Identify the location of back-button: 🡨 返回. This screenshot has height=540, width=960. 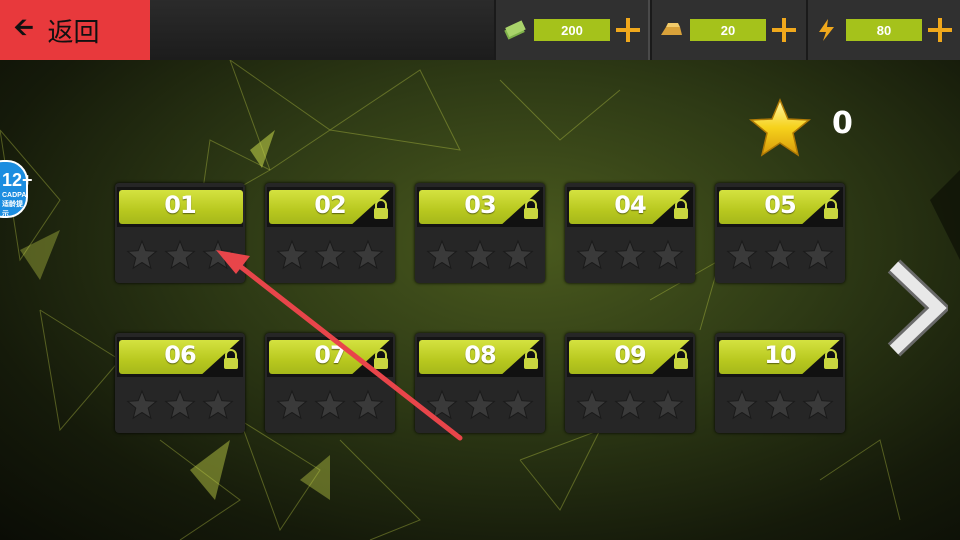
(75, 30).